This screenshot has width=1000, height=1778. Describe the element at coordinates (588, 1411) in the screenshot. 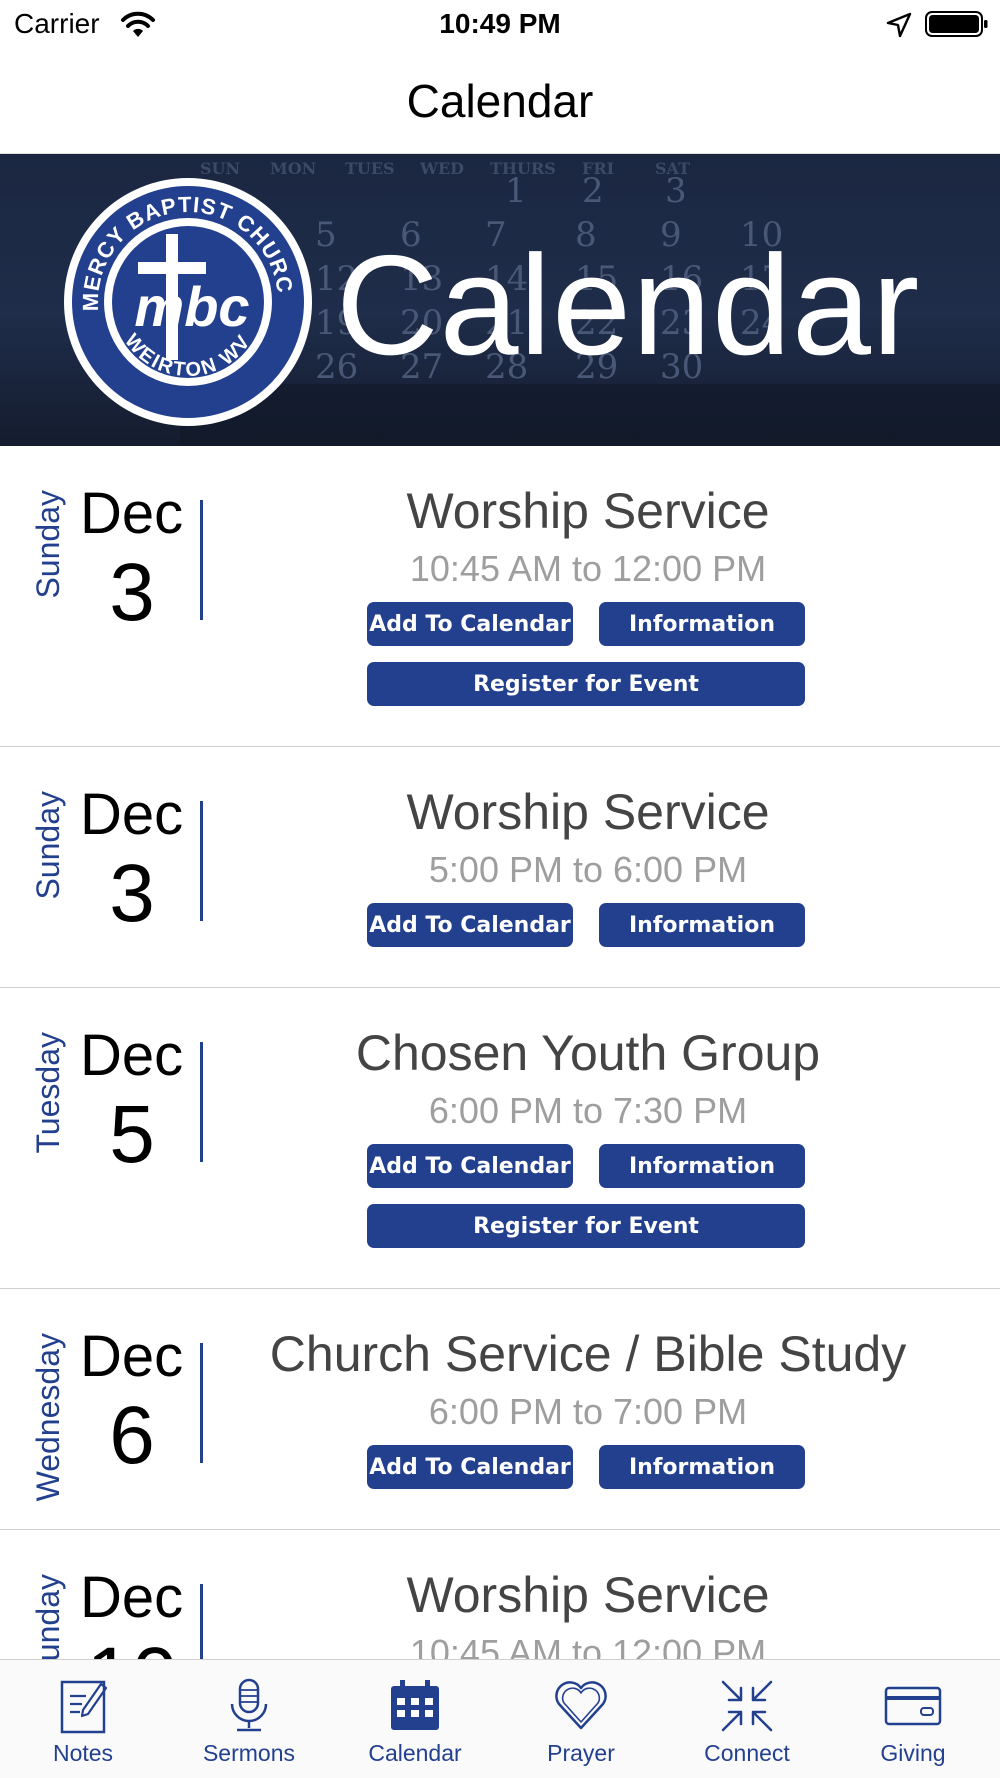

I see `event-time: 6:00 PM to 7:00 PM` at that location.